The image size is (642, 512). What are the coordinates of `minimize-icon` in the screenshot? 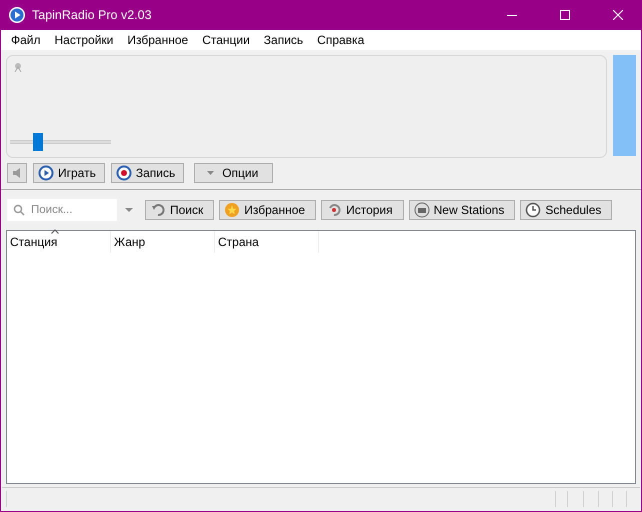 It's located at (512, 15).